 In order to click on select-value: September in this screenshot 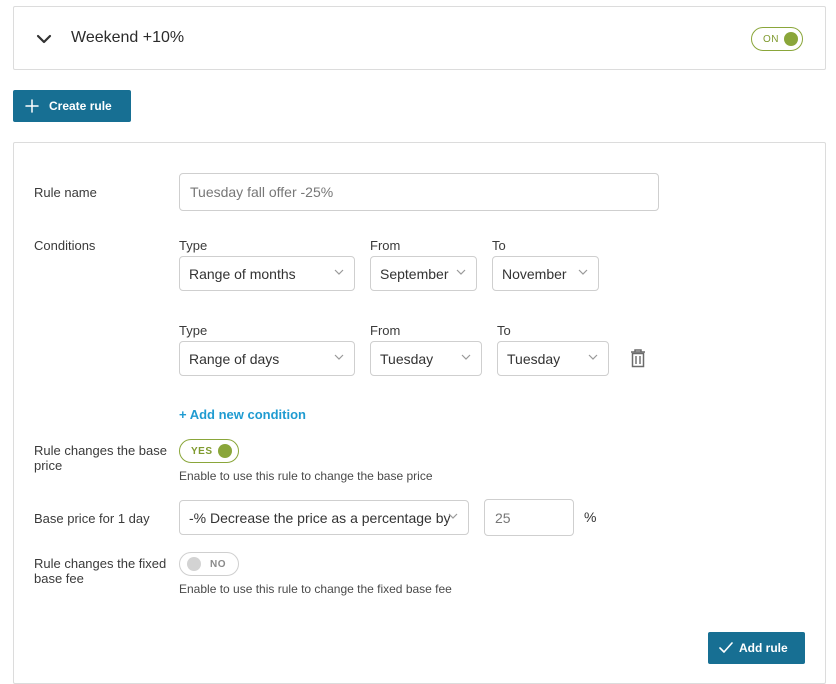, I will do `click(414, 274)`.